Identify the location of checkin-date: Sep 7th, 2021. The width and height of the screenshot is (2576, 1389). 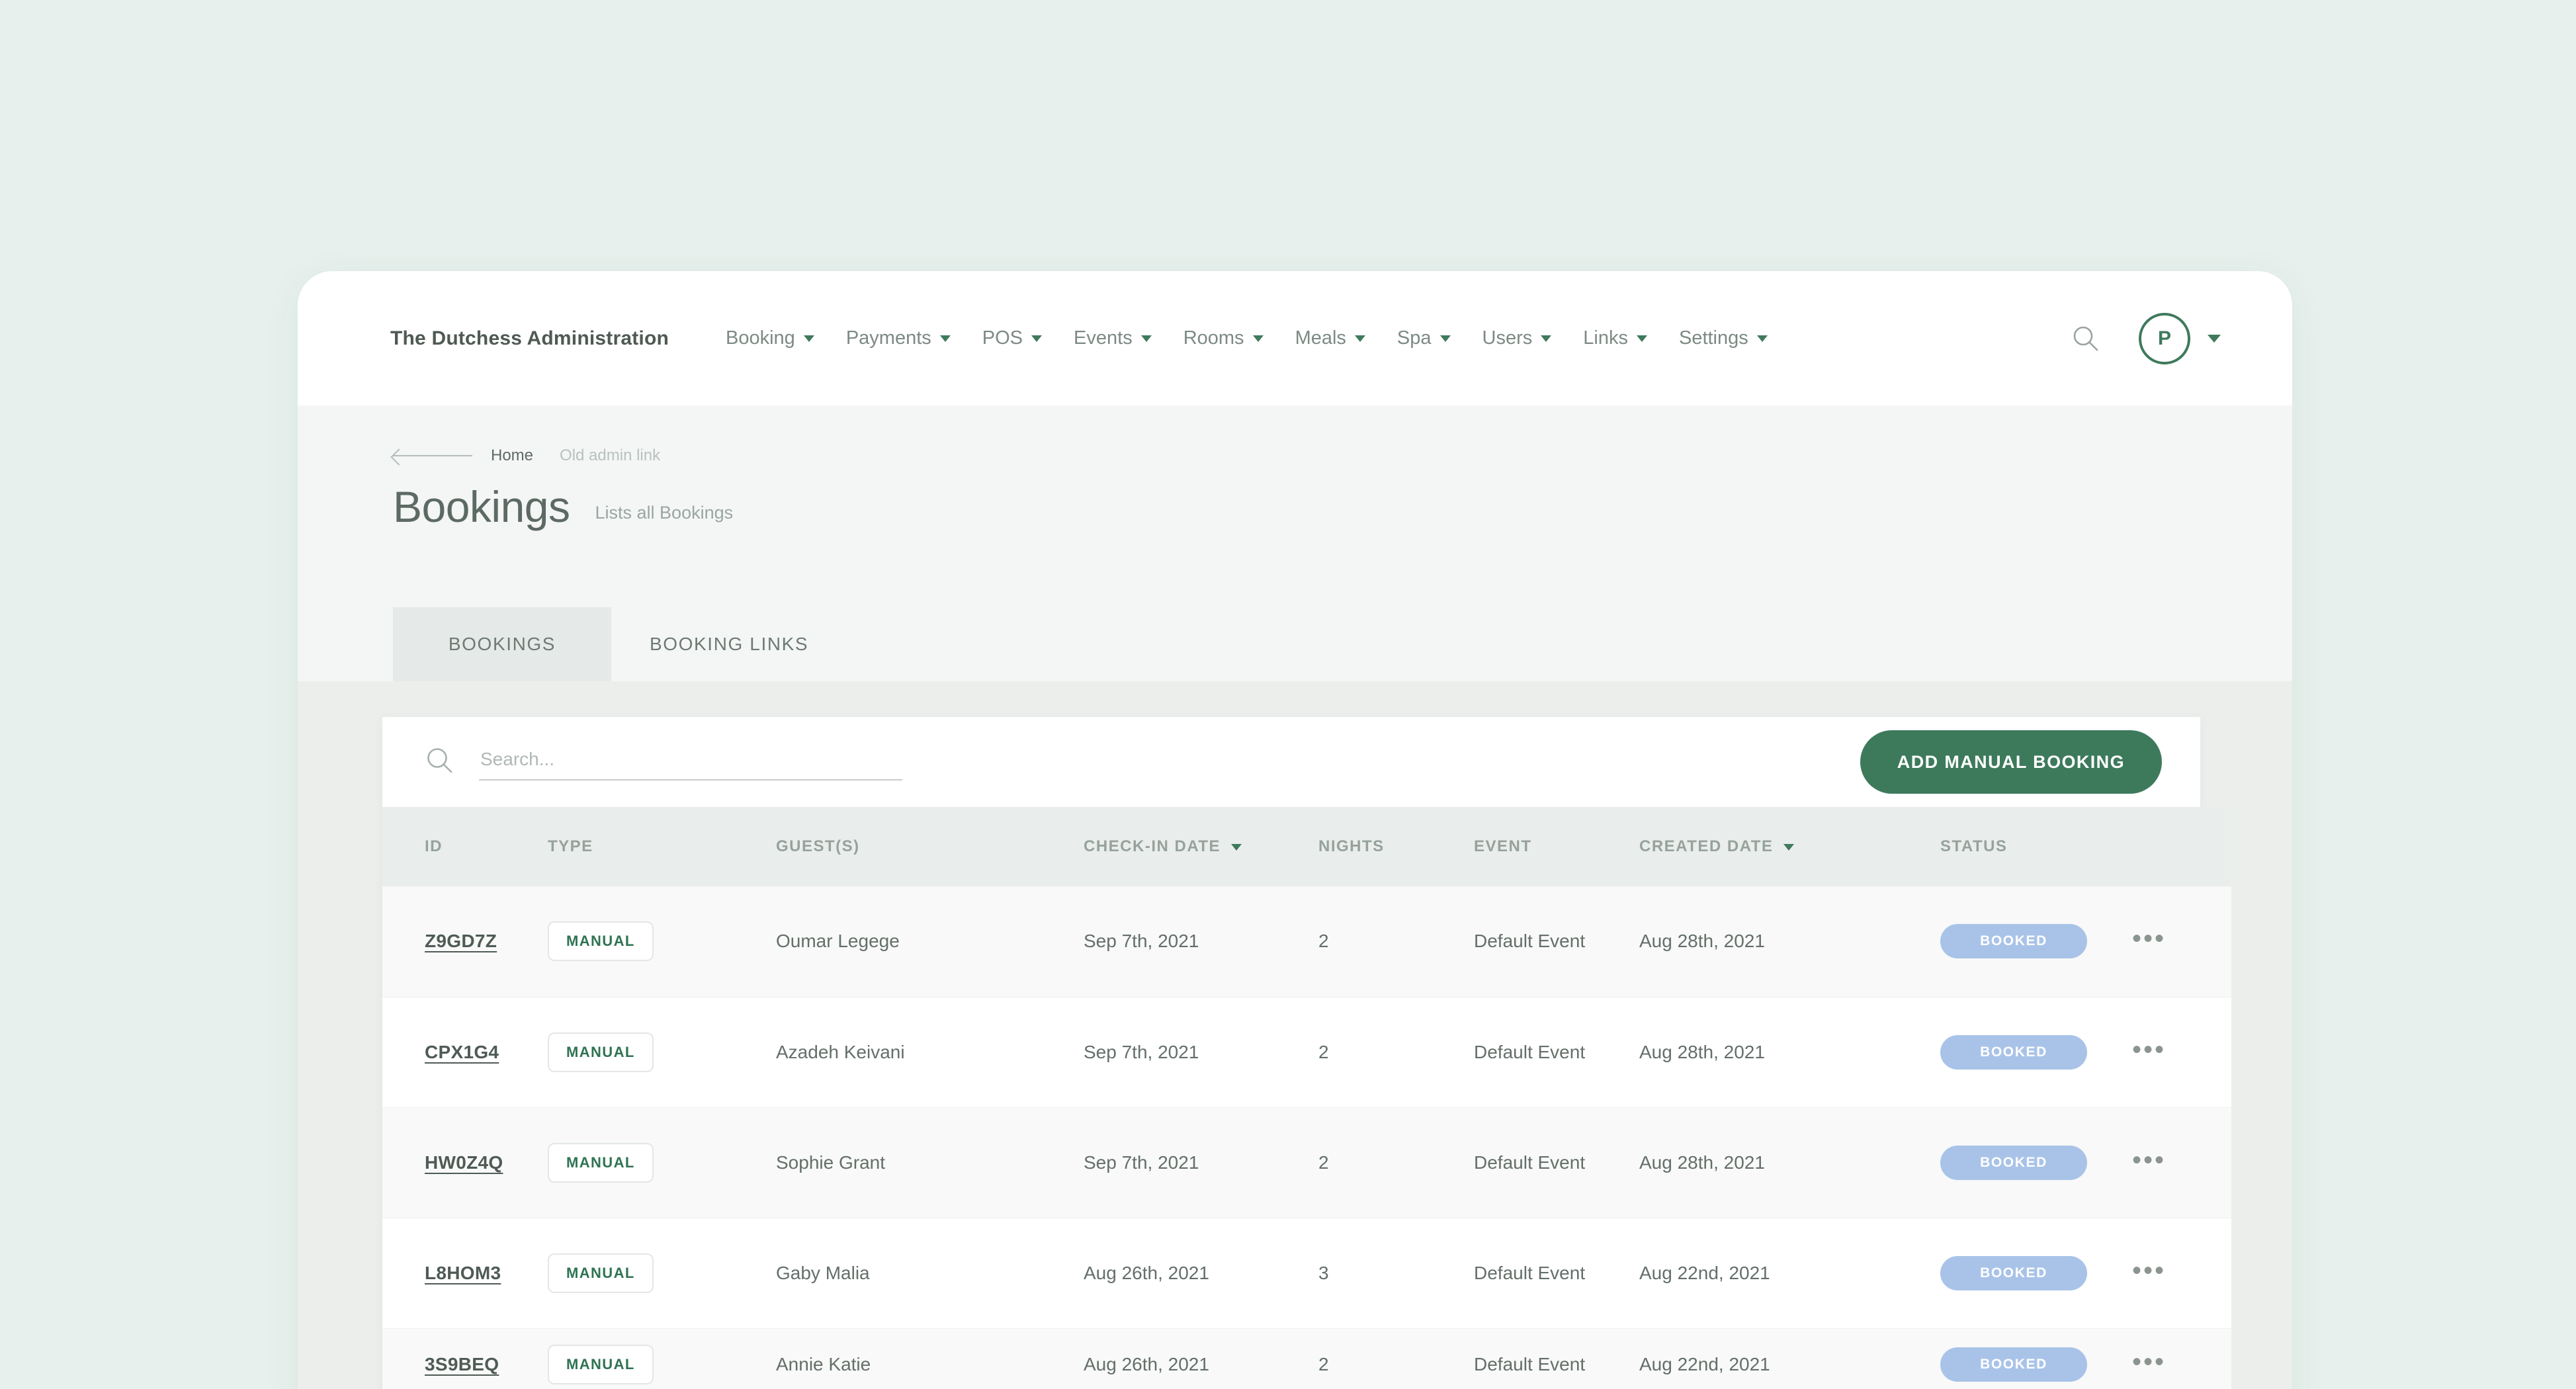
(1141, 942).